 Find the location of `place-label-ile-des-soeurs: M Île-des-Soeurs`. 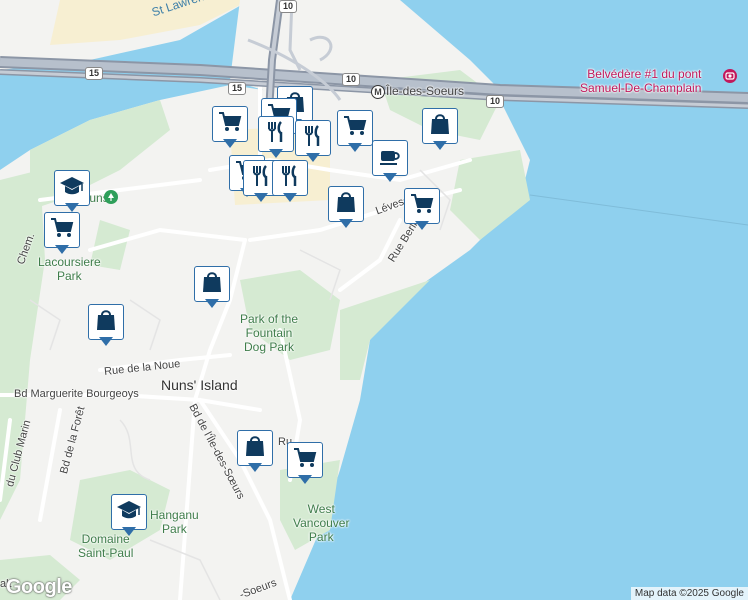

place-label-ile-des-soeurs: M Île-des-Soeurs is located at coordinates (417, 91).